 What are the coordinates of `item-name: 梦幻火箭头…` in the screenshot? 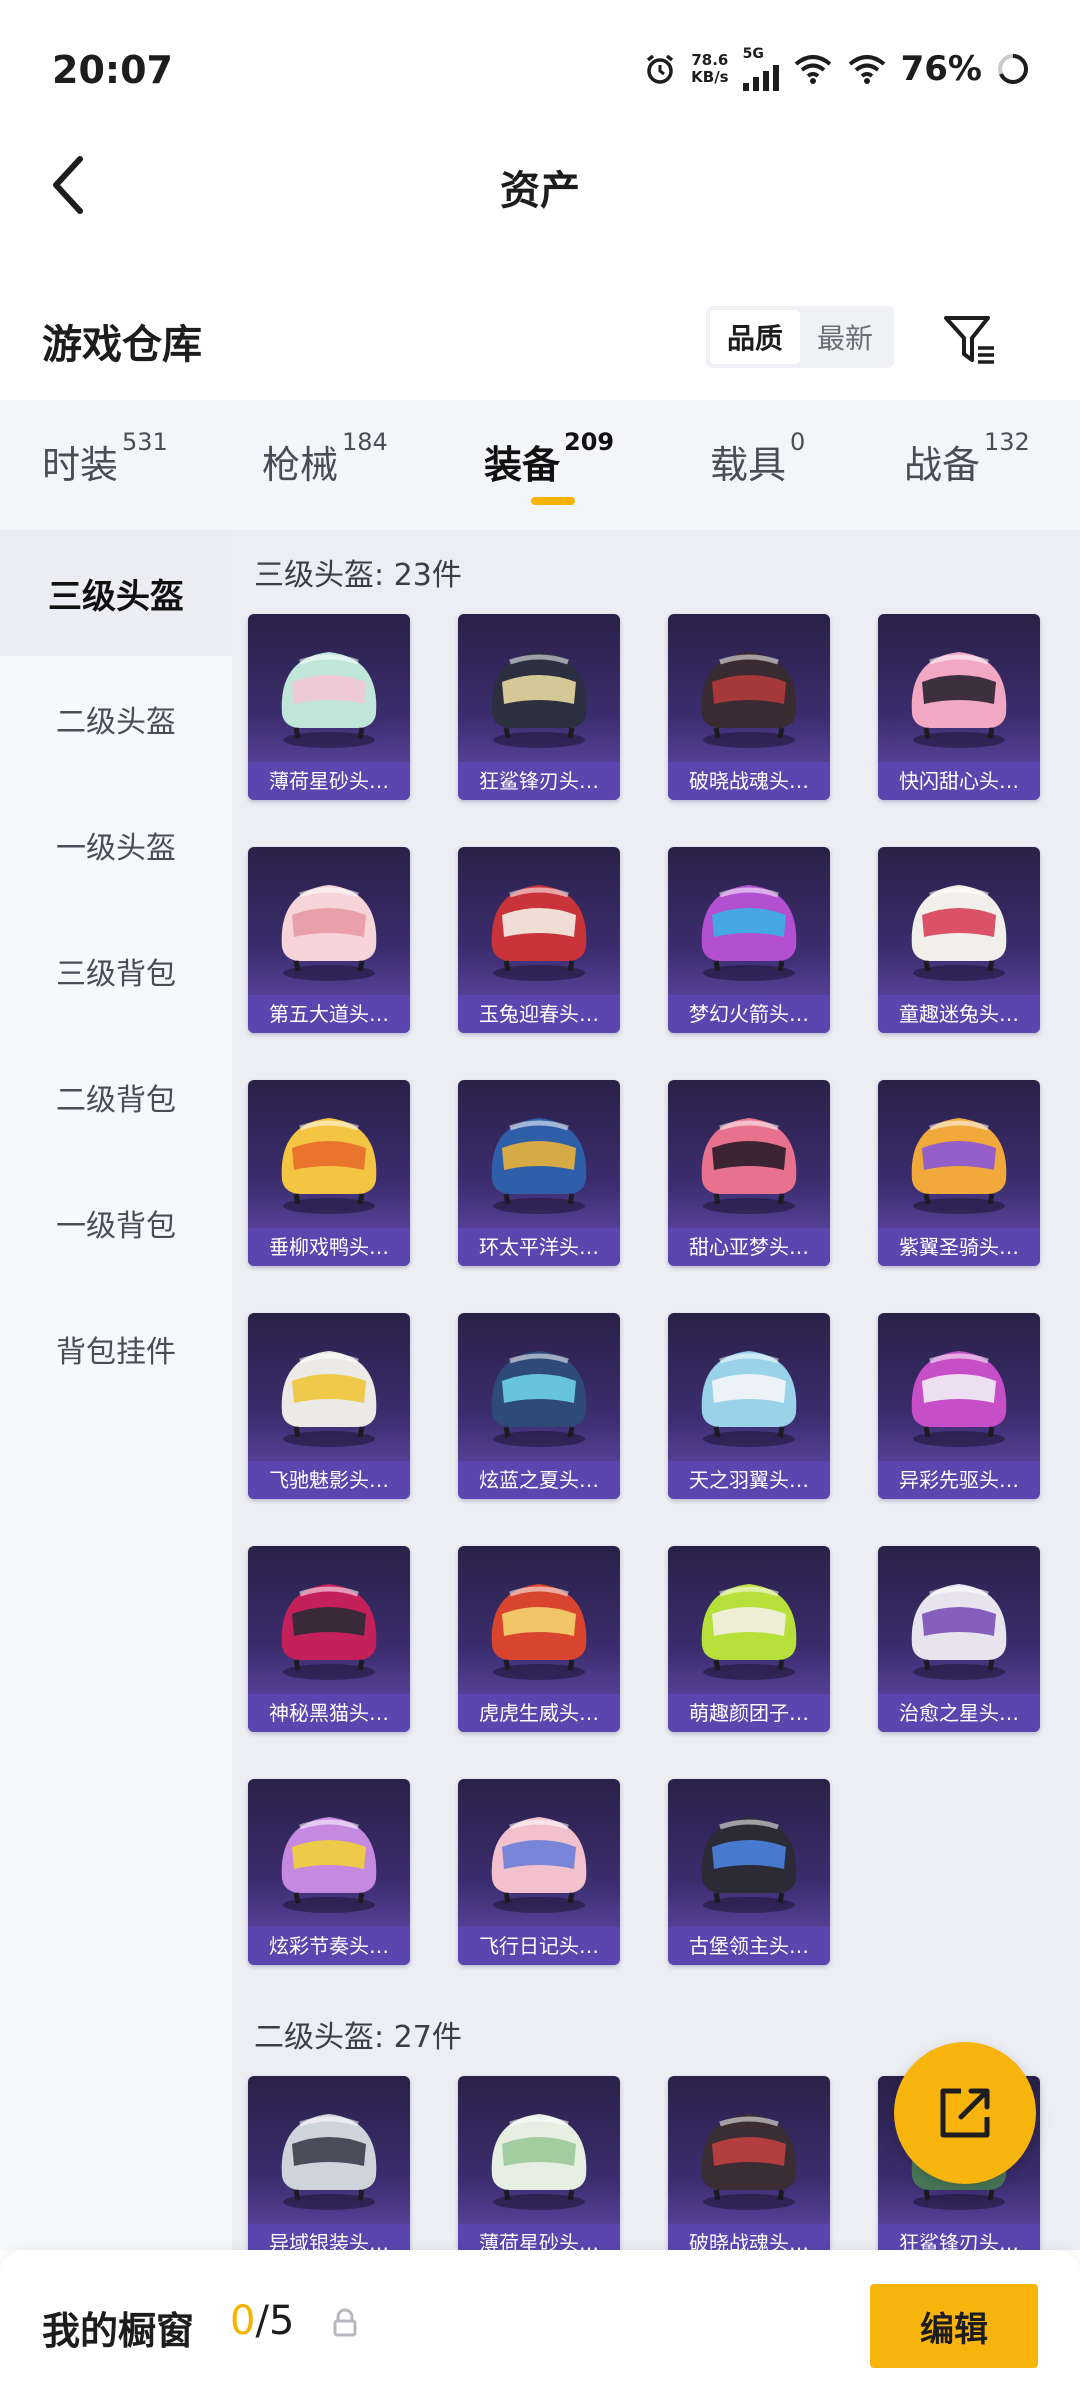 It's located at (749, 1014).